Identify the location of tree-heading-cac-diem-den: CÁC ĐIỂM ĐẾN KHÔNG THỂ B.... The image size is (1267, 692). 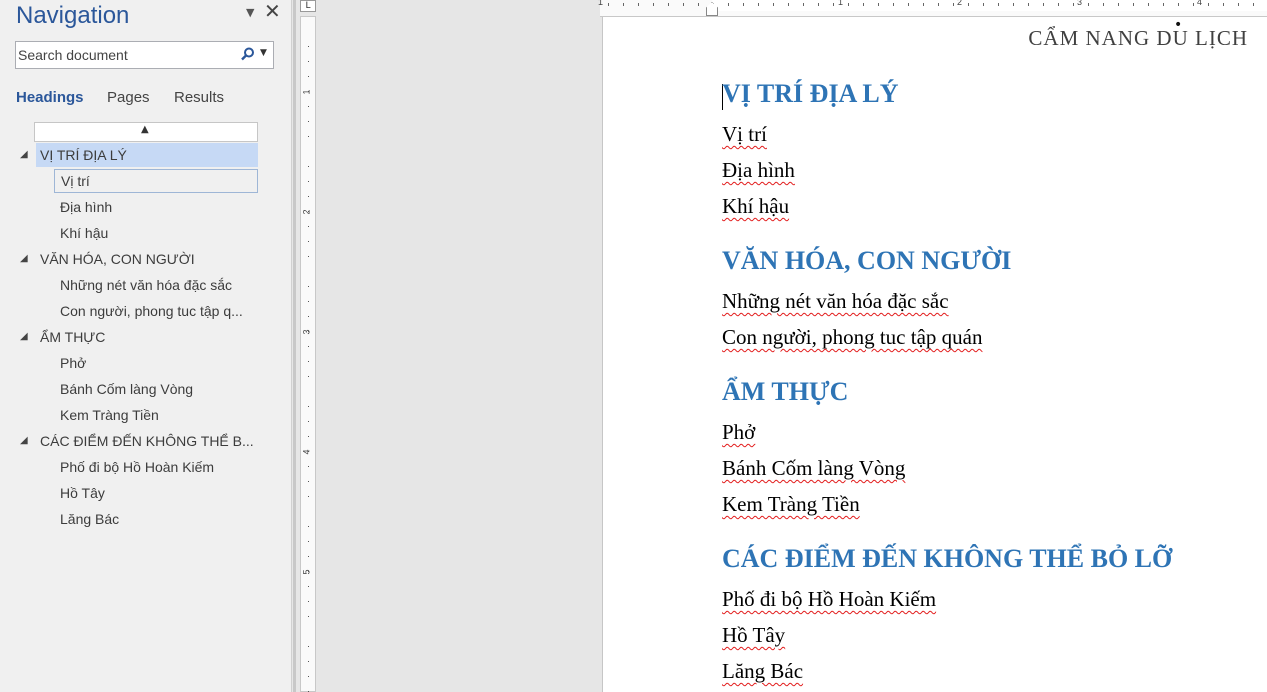
(147, 441).